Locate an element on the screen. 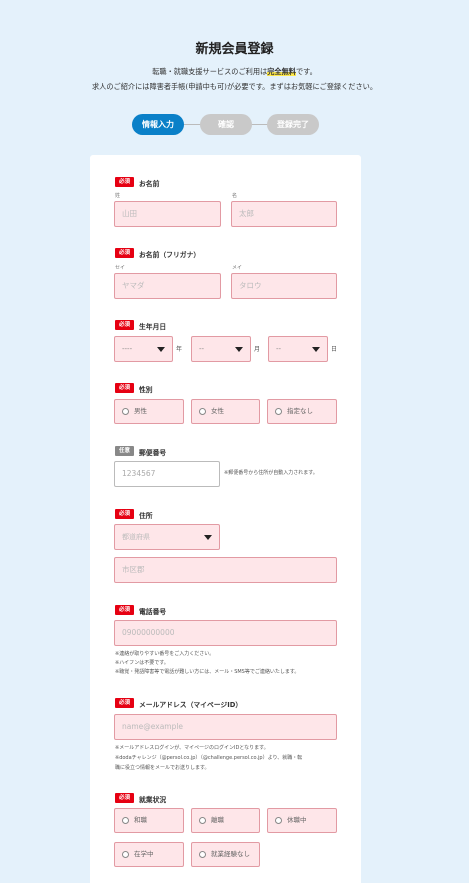  mei-label: 名 is located at coordinates (235, 196).